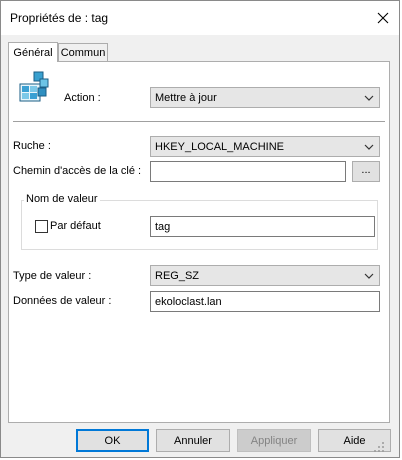 This screenshot has height=460, width=402. What do you see at coordinates (82, 98) in the screenshot?
I see `action-label: Action :` at bounding box center [82, 98].